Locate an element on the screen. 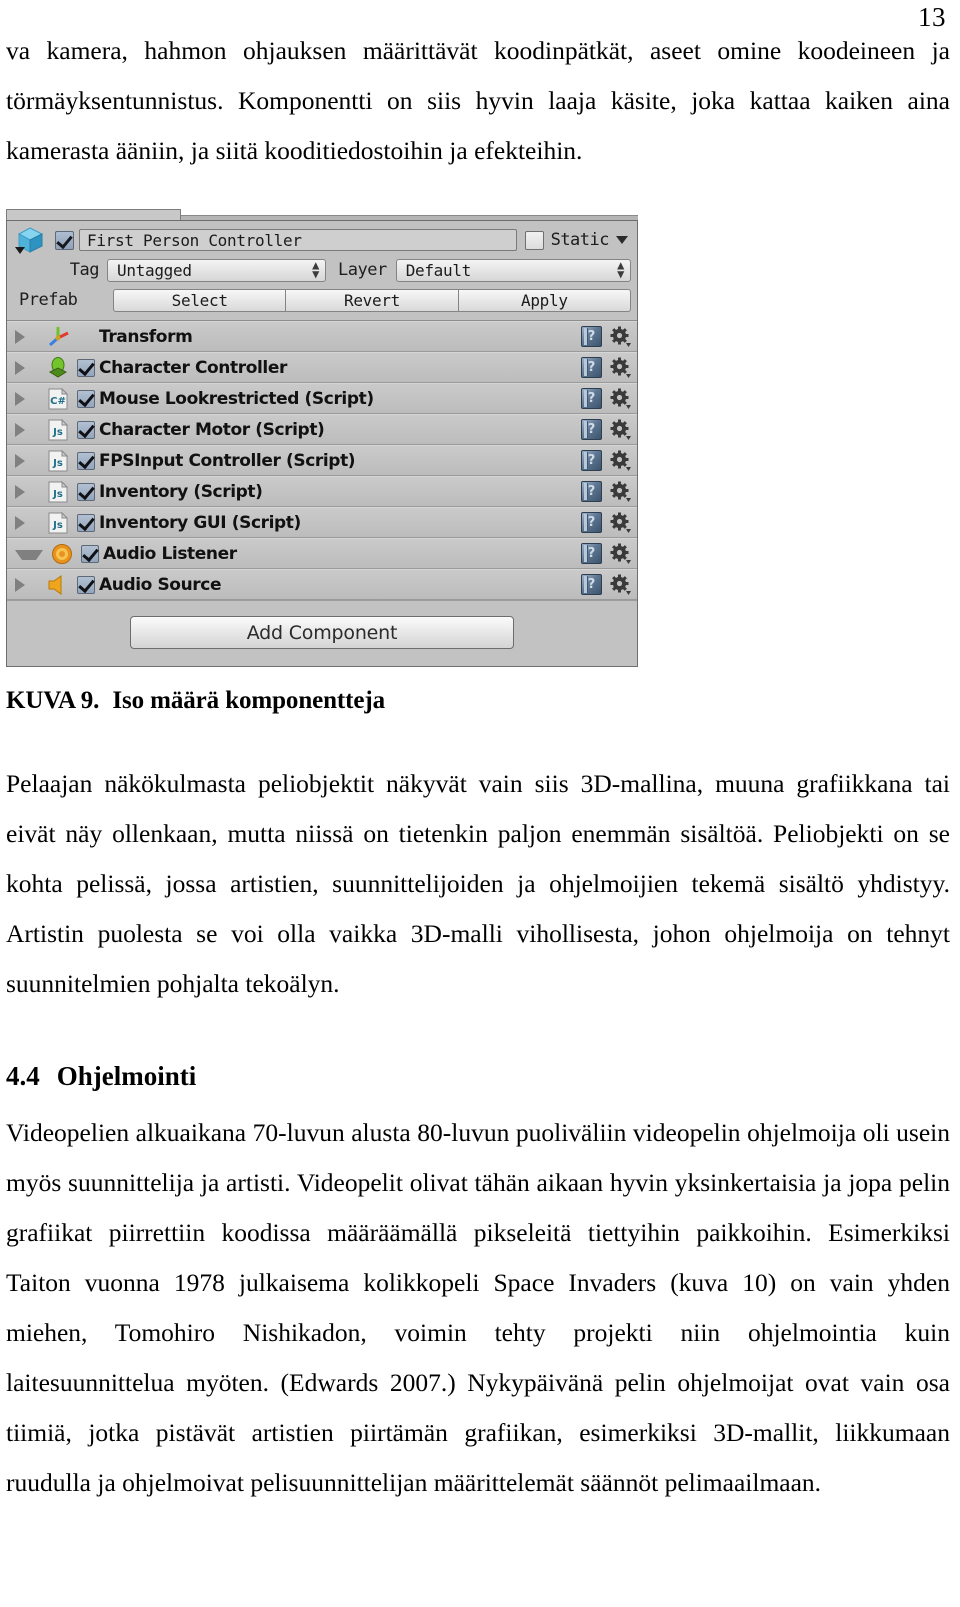 The width and height of the screenshot is (960, 1607). component-row: Audio Listener ? is located at coordinates (322, 553).